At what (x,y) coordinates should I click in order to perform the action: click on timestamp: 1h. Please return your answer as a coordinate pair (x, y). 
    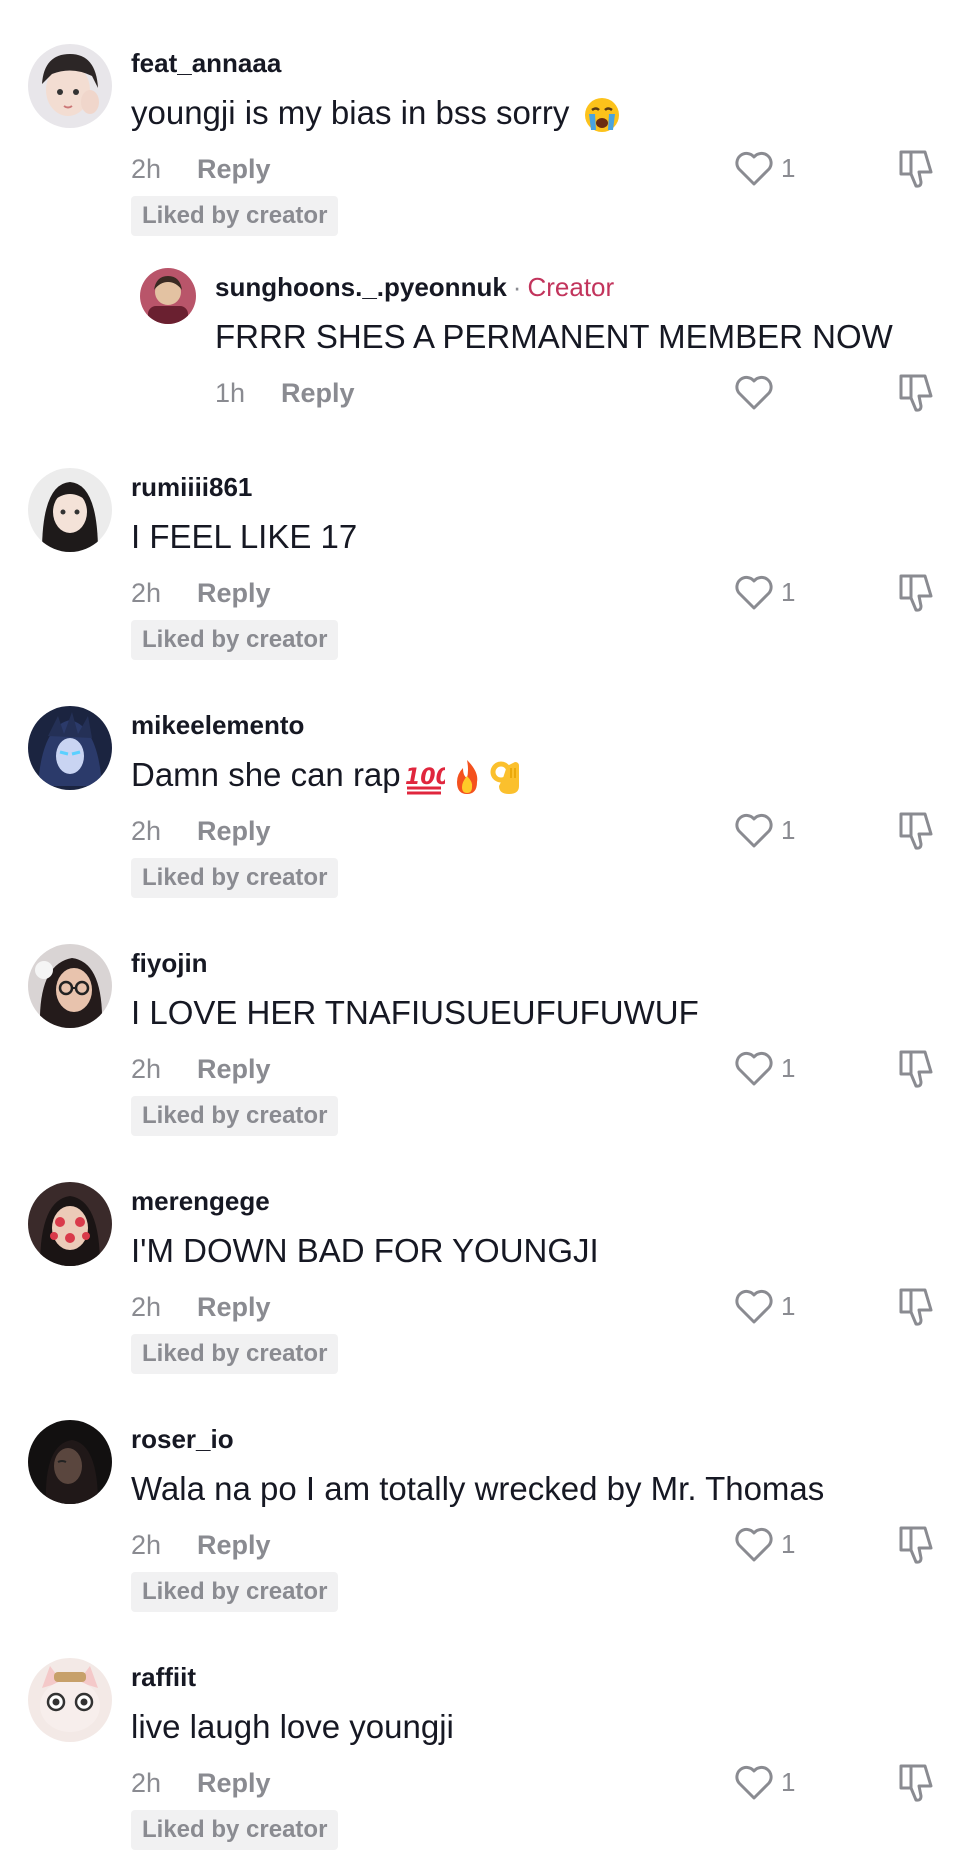
    Looking at the image, I should click on (230, 393).